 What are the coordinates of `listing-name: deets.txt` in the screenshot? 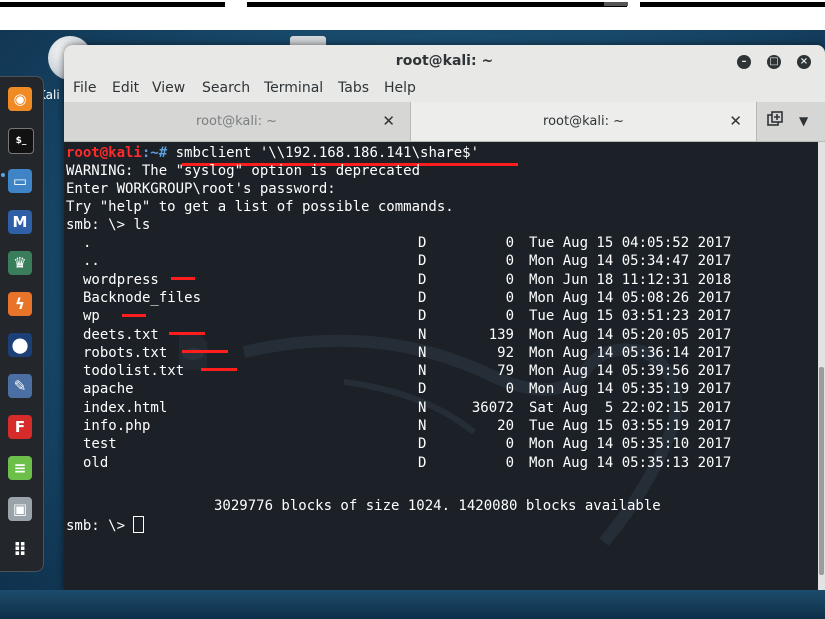 It's located at (121, 334).